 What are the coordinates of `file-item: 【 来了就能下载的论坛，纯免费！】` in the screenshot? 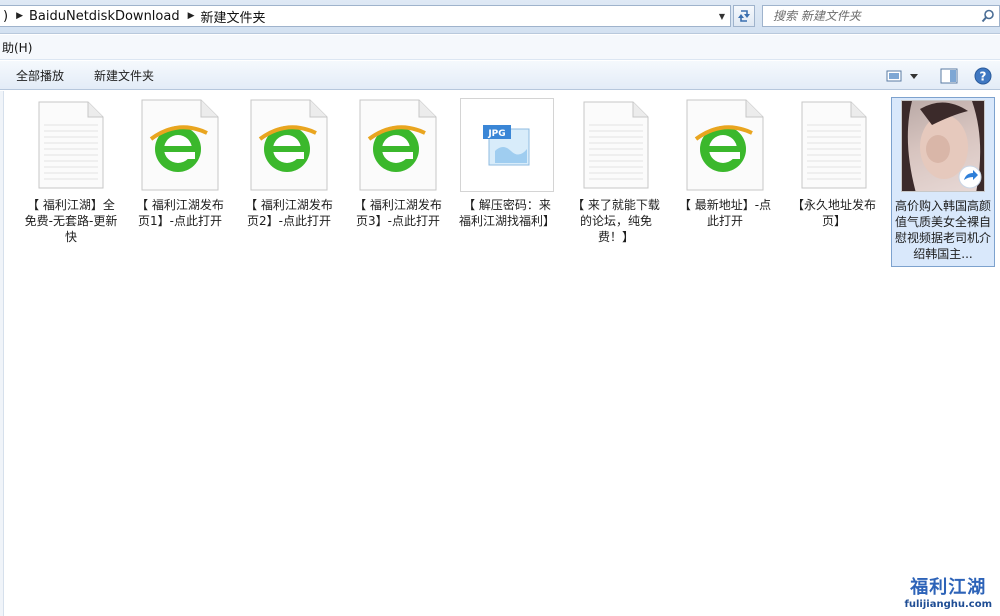 It's located at (616, 171).